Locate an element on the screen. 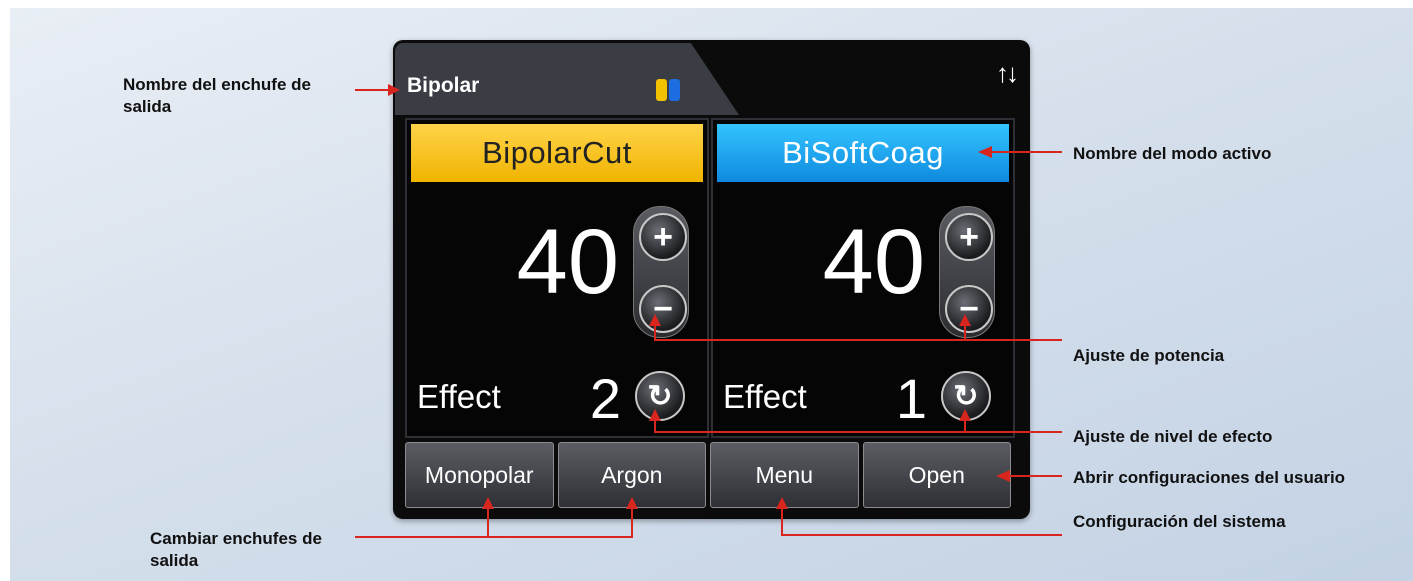 The image size is (1413, 581). callout-active-mode: Nombre del modo activo is located at coordinates (1172, 153).